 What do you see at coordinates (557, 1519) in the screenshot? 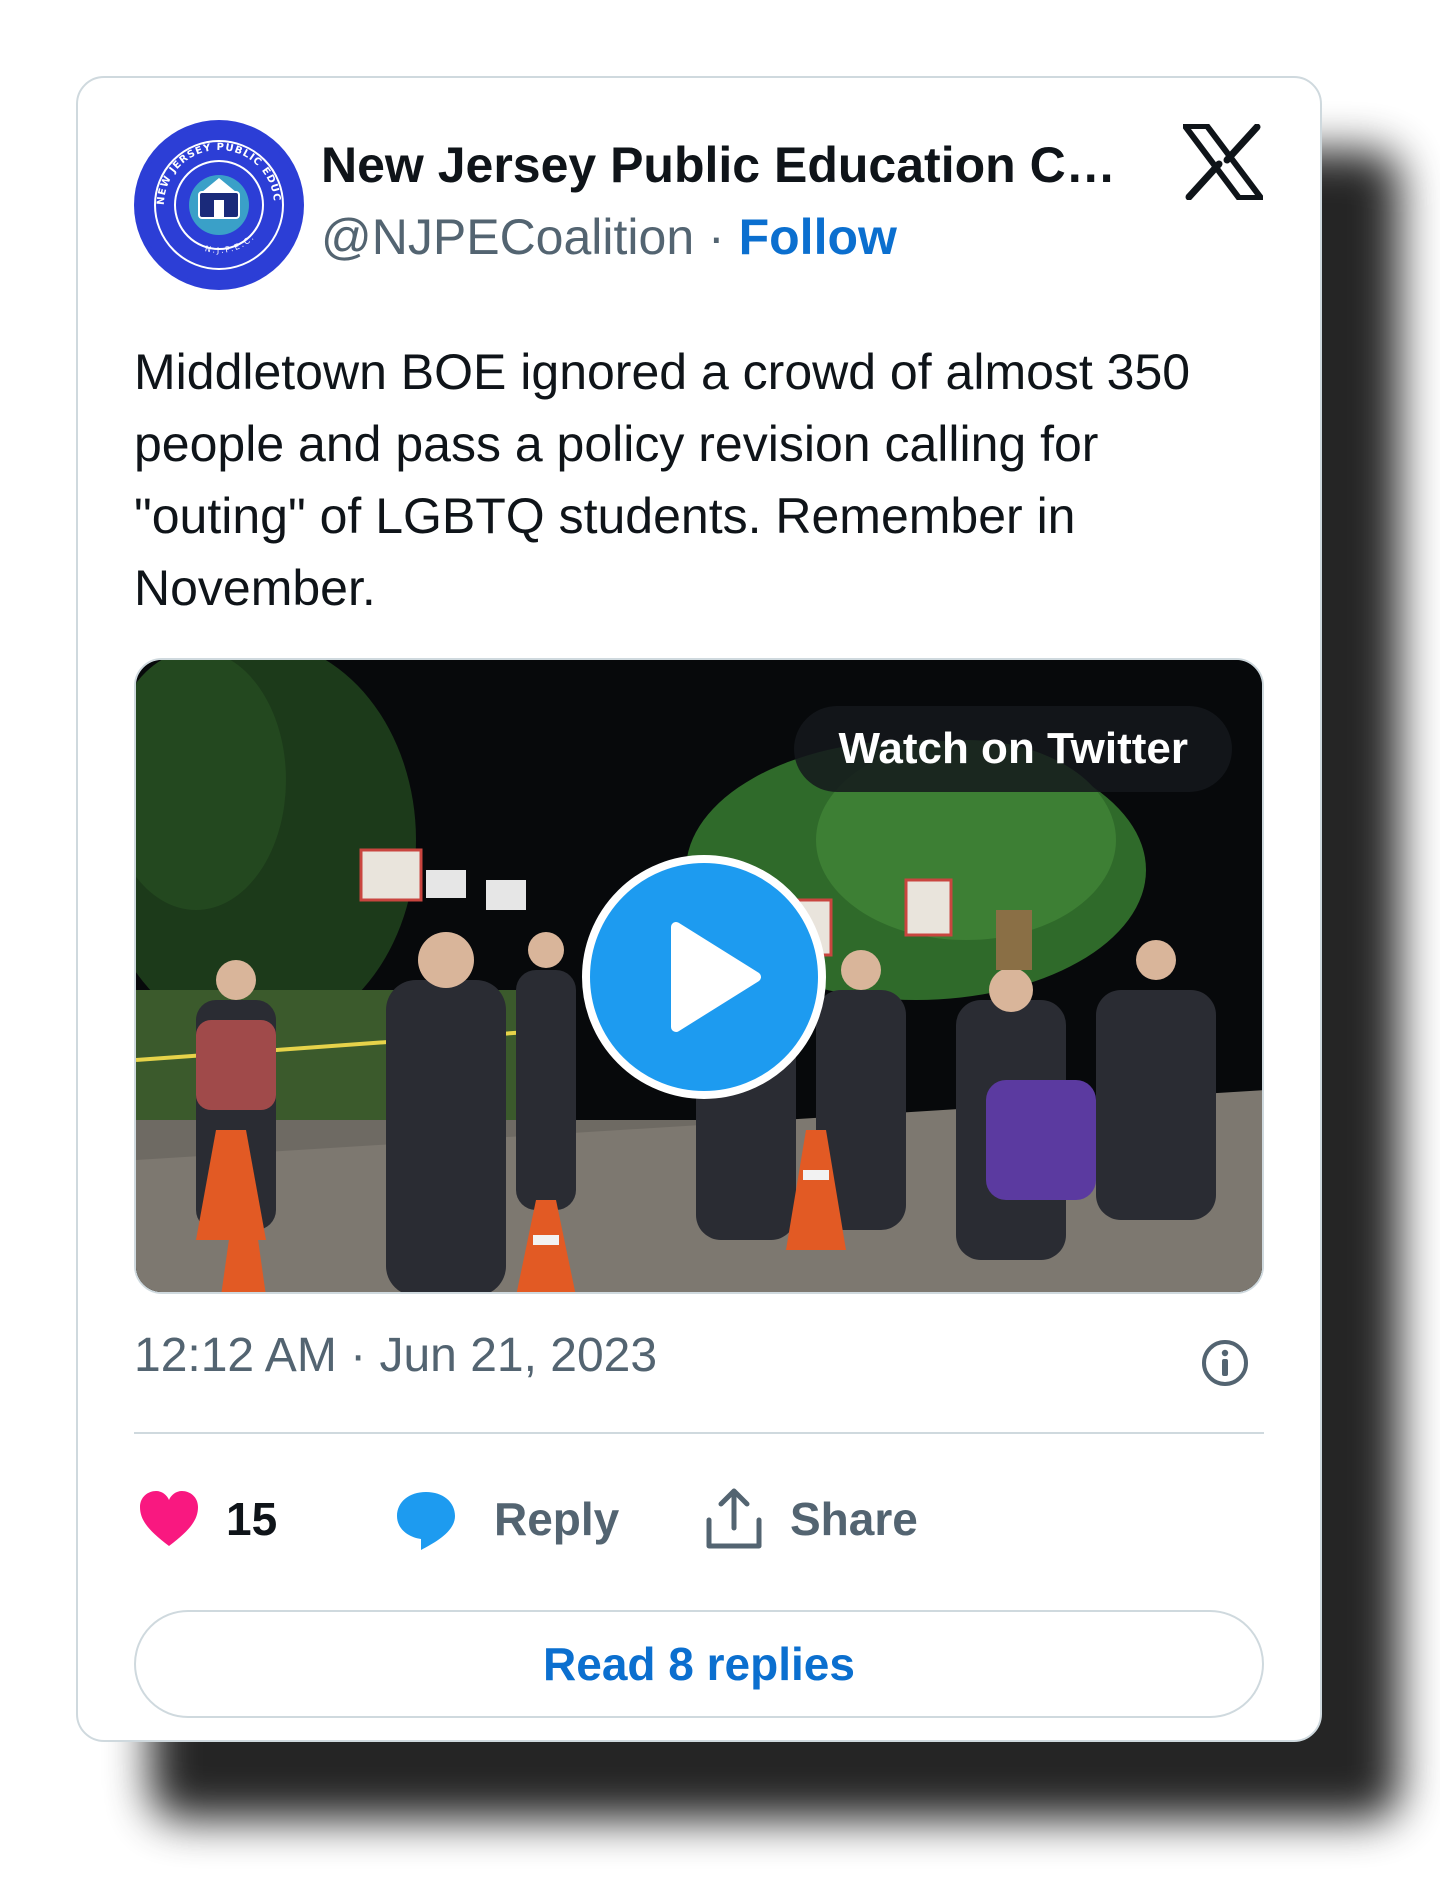
I see `reply-label: Reply` at bounding box center [557, 1519].